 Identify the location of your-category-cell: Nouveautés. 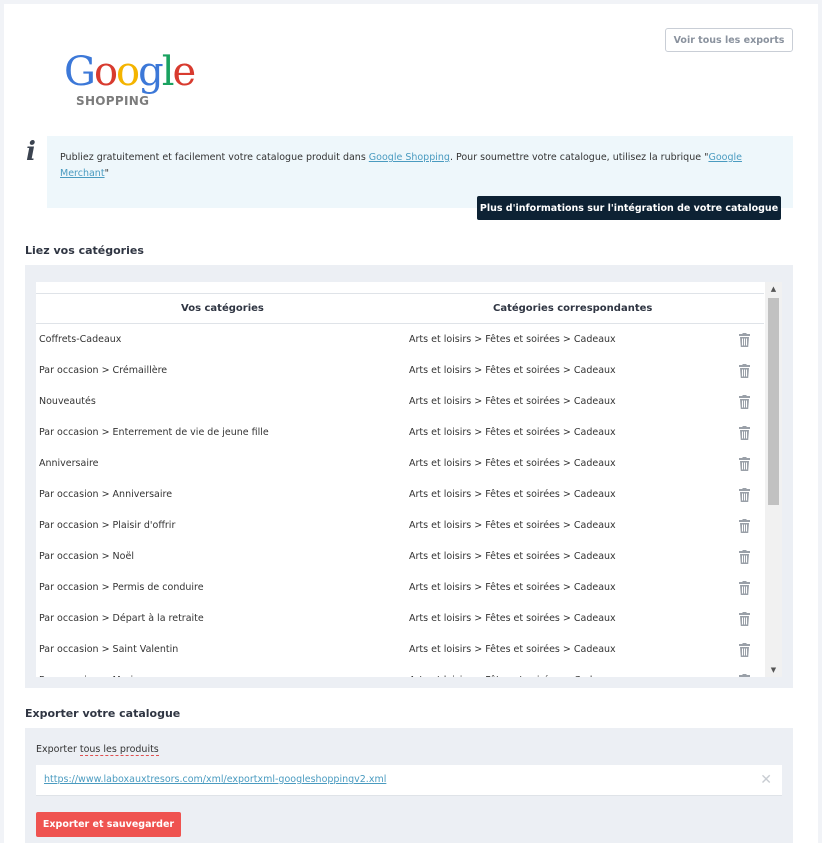
(67, 401).